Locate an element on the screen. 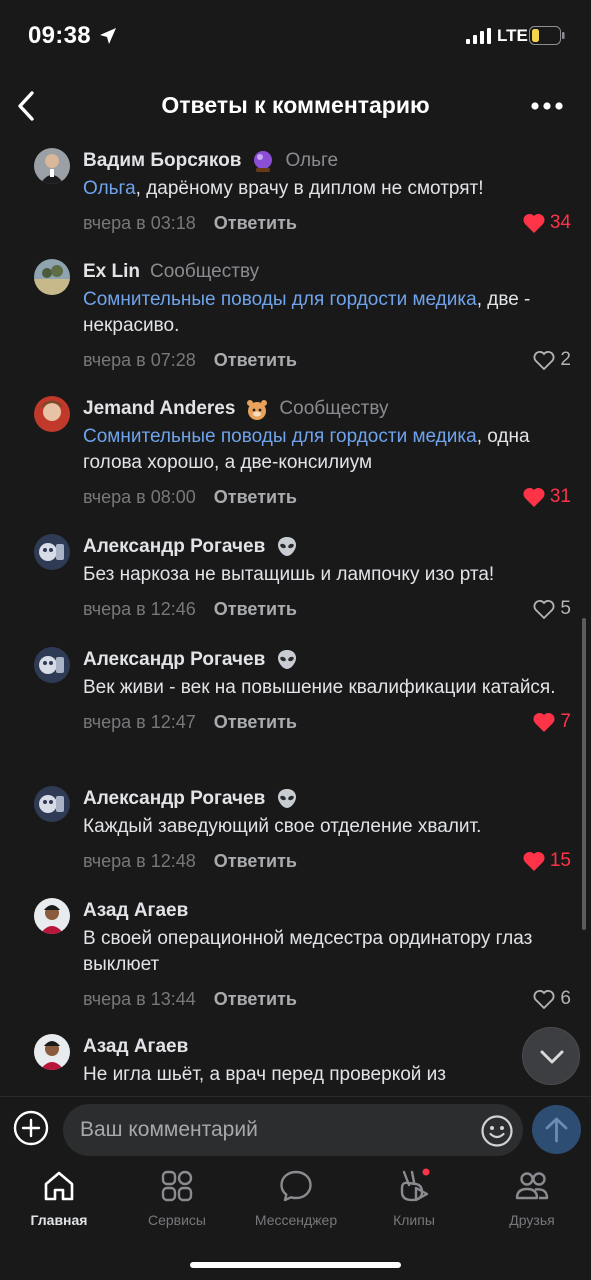 The height and width of the screenshot is (1280, 591). like-count: 31 is located at coordinates (560, 496).